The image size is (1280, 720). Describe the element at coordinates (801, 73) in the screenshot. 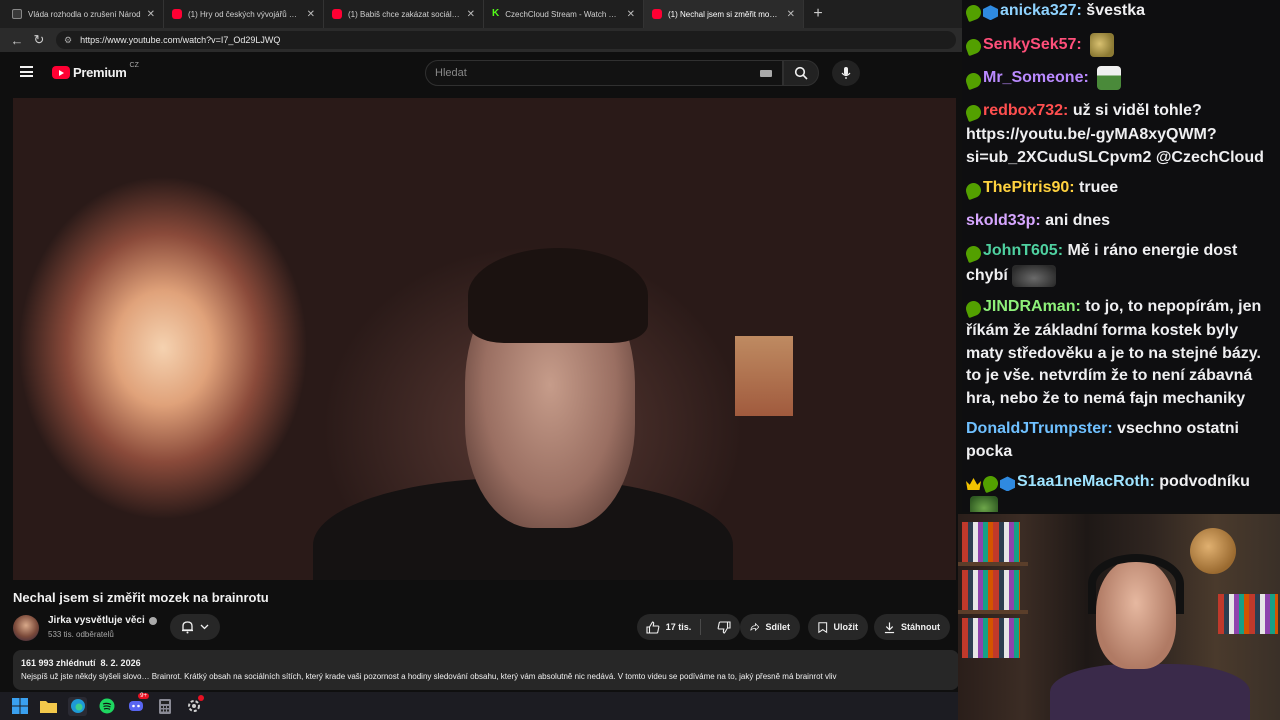

I see `search-button` at that location.